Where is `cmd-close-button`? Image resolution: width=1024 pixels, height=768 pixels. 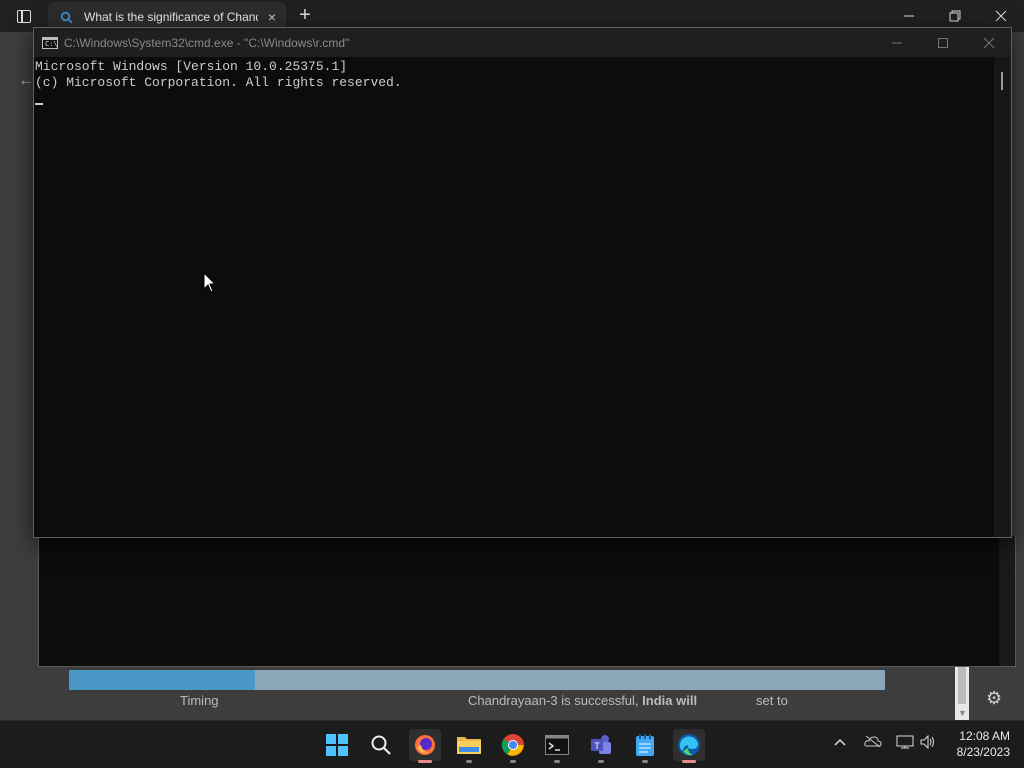 cmd-close-button is located at coordinates (989, 42).